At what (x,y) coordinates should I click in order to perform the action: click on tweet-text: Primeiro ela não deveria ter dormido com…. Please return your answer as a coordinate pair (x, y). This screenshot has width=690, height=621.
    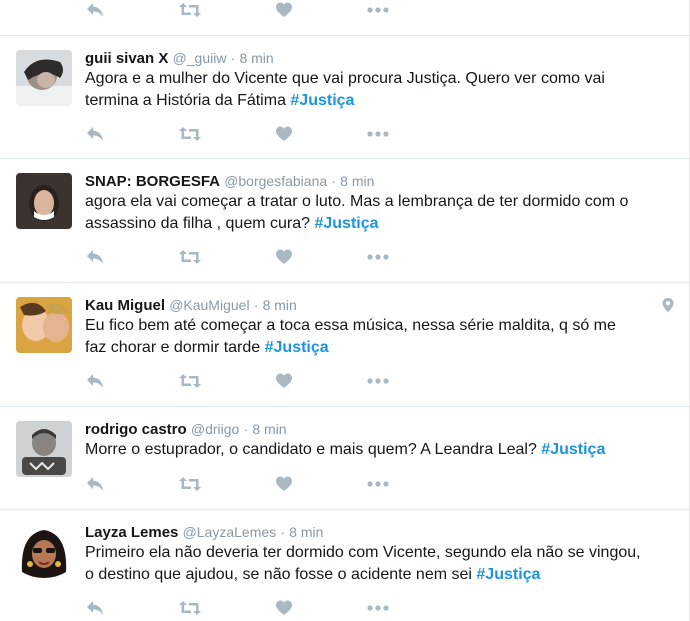
    Looking at the image, I should click on (375, 563).